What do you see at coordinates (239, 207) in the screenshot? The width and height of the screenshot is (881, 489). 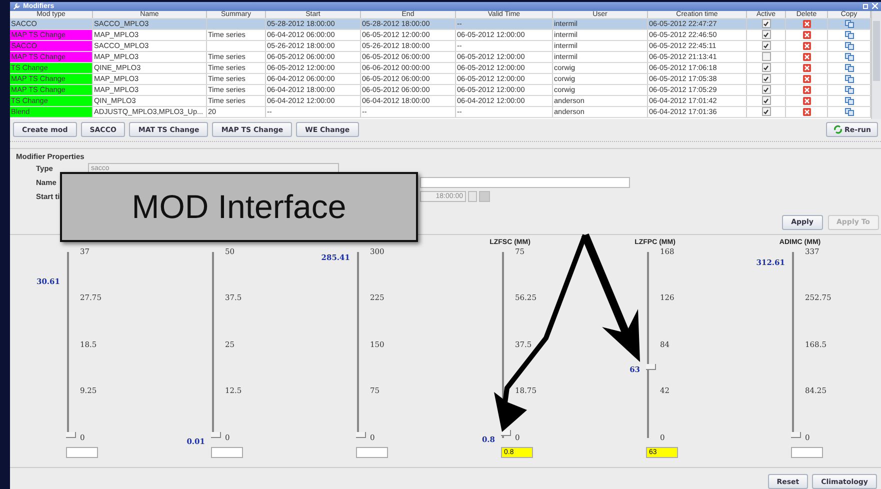 I see `callout-label: MOD Interface` at bounding box center [239, 207].